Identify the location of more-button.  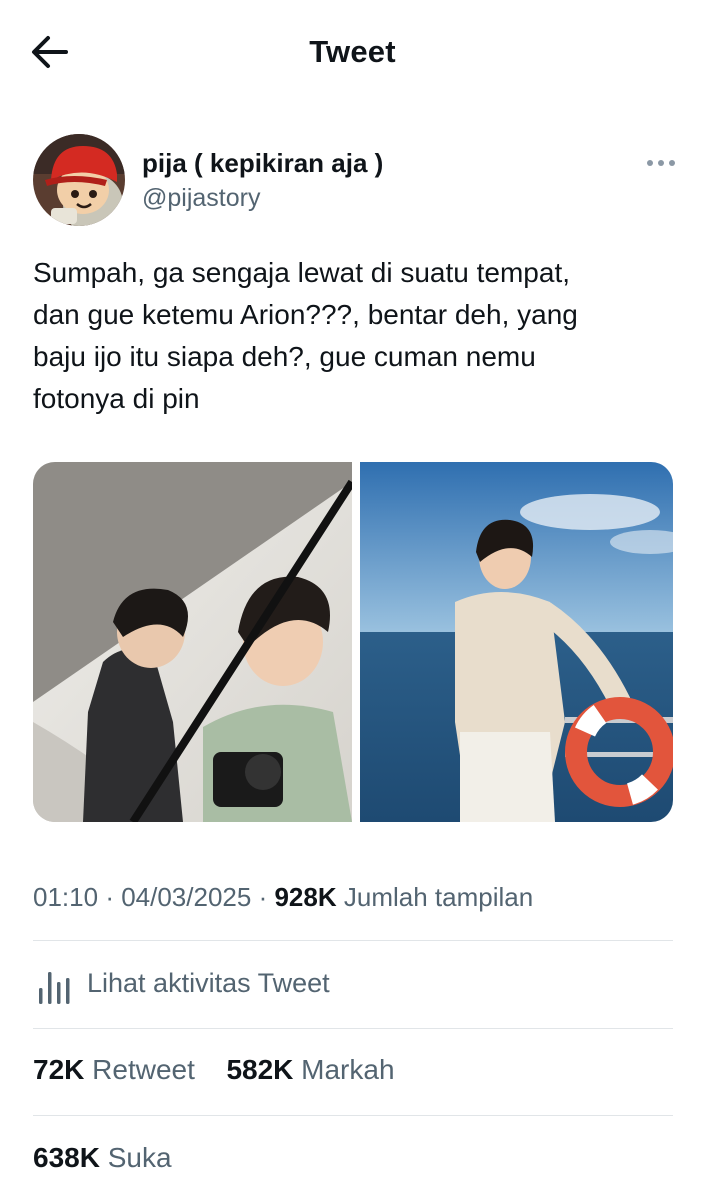
(661, 163).